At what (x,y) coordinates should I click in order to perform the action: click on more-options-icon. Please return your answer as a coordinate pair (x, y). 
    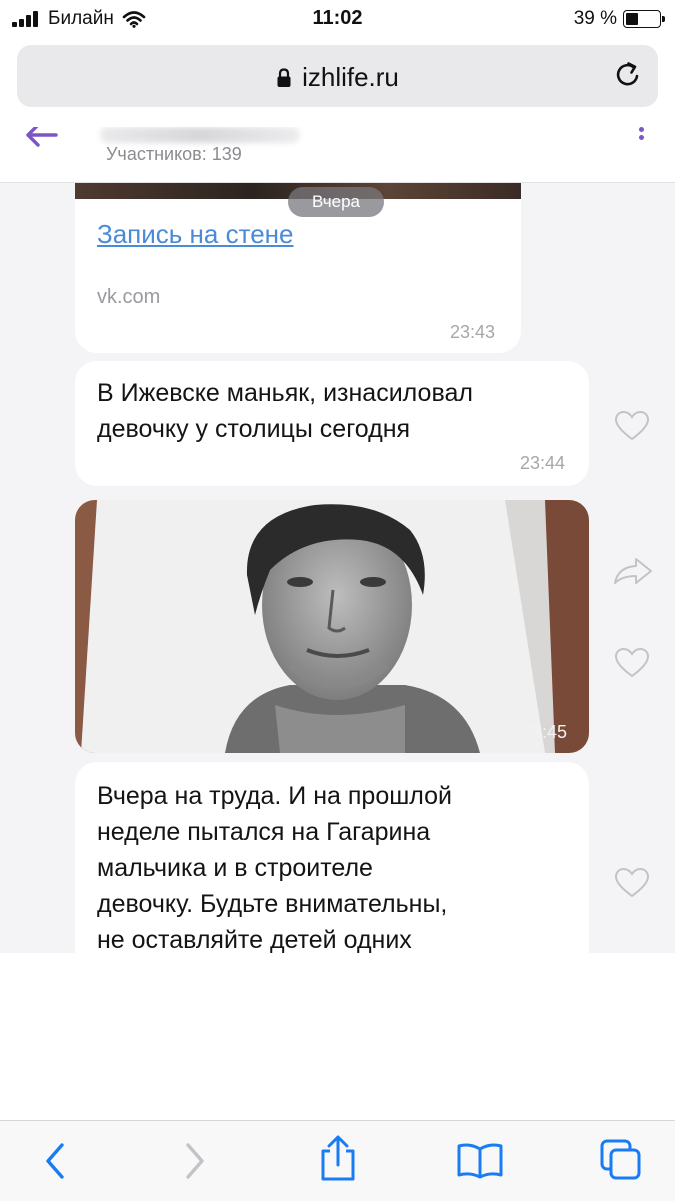
    Looking at the image, I should click on (641, 137).